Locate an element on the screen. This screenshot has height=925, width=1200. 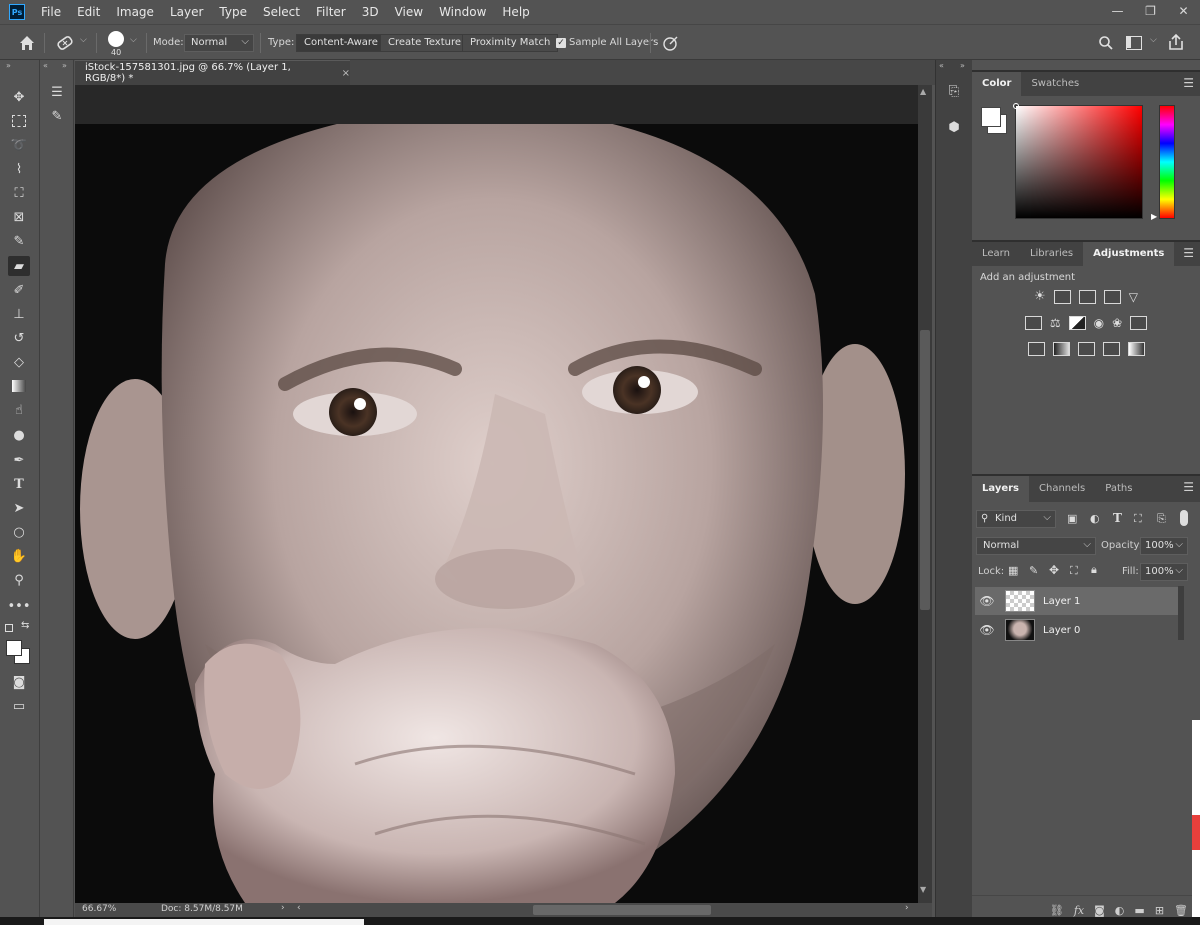
home-icon is located at coordinates (27, 43).